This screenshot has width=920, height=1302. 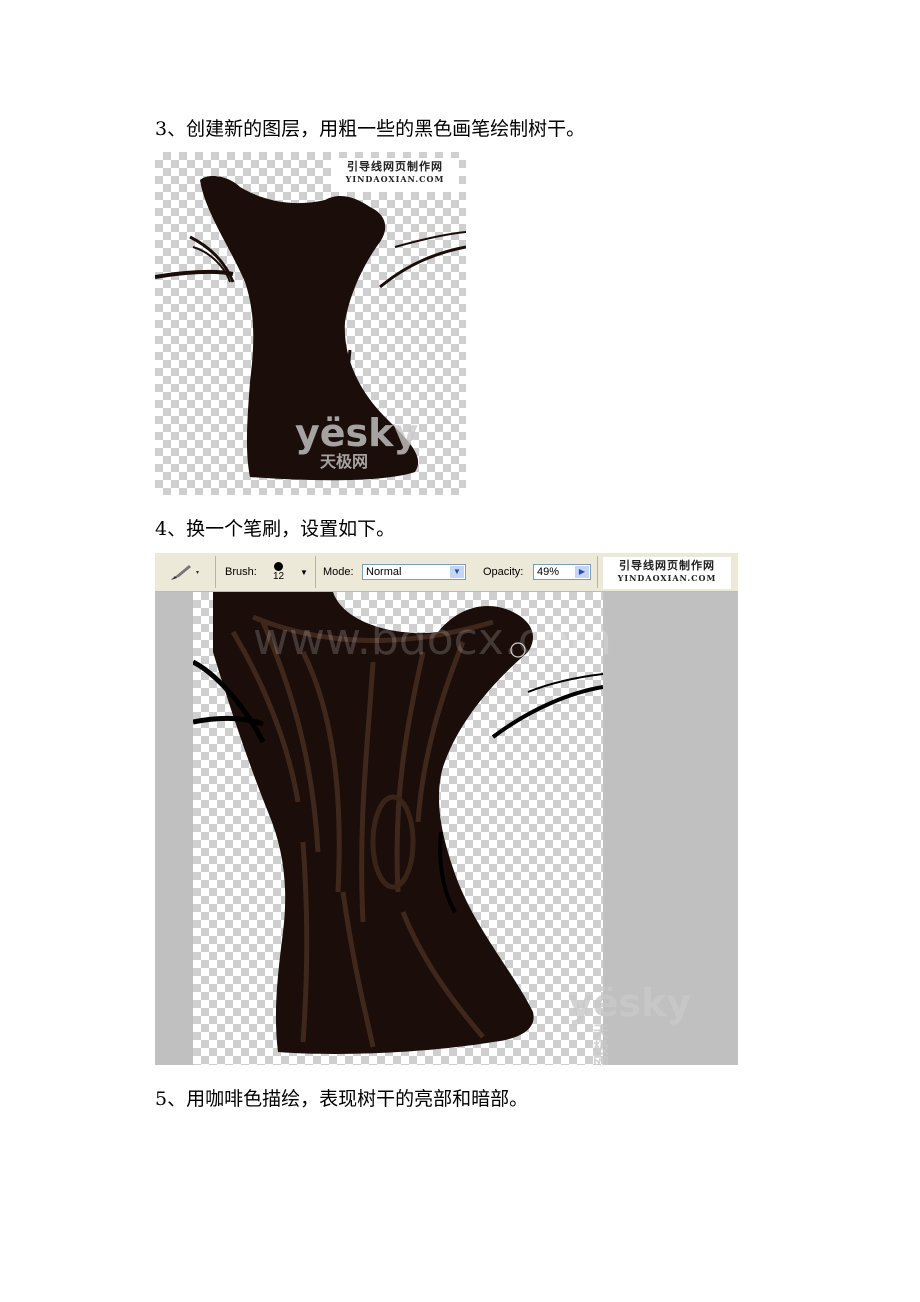 I want to click on brush-picker: 12, so click(x=278, y=572).